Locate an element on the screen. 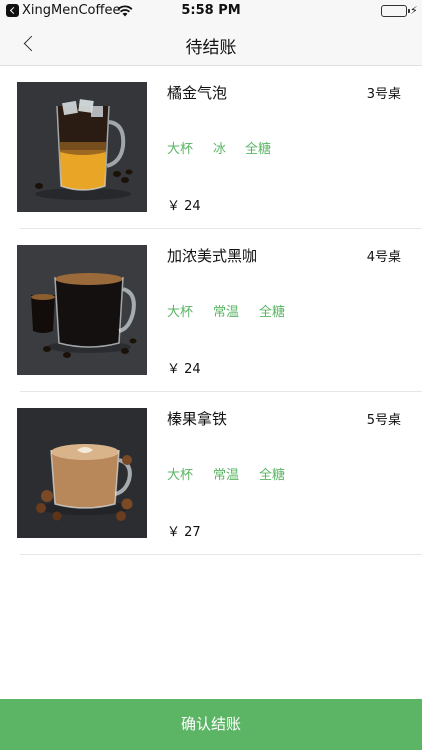 The height and width of the screenshot is (750, 422). drink-name: 加浓美式黑咖 is located at coordinates (212, 256).